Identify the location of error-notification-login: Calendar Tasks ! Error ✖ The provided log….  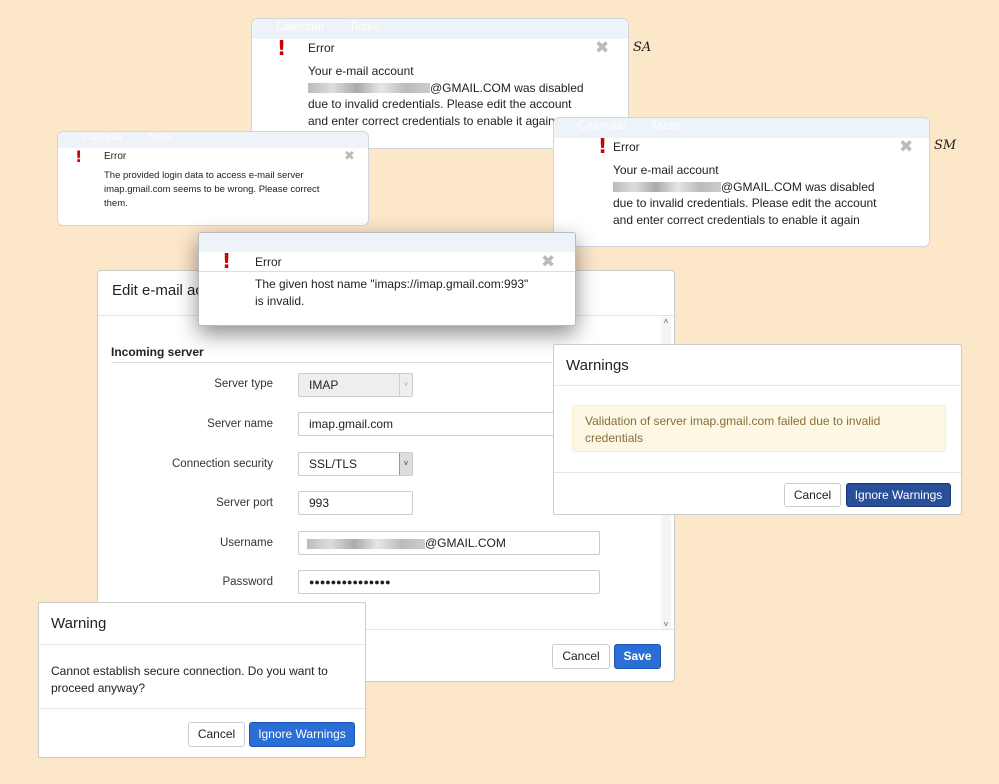
(213, 178).